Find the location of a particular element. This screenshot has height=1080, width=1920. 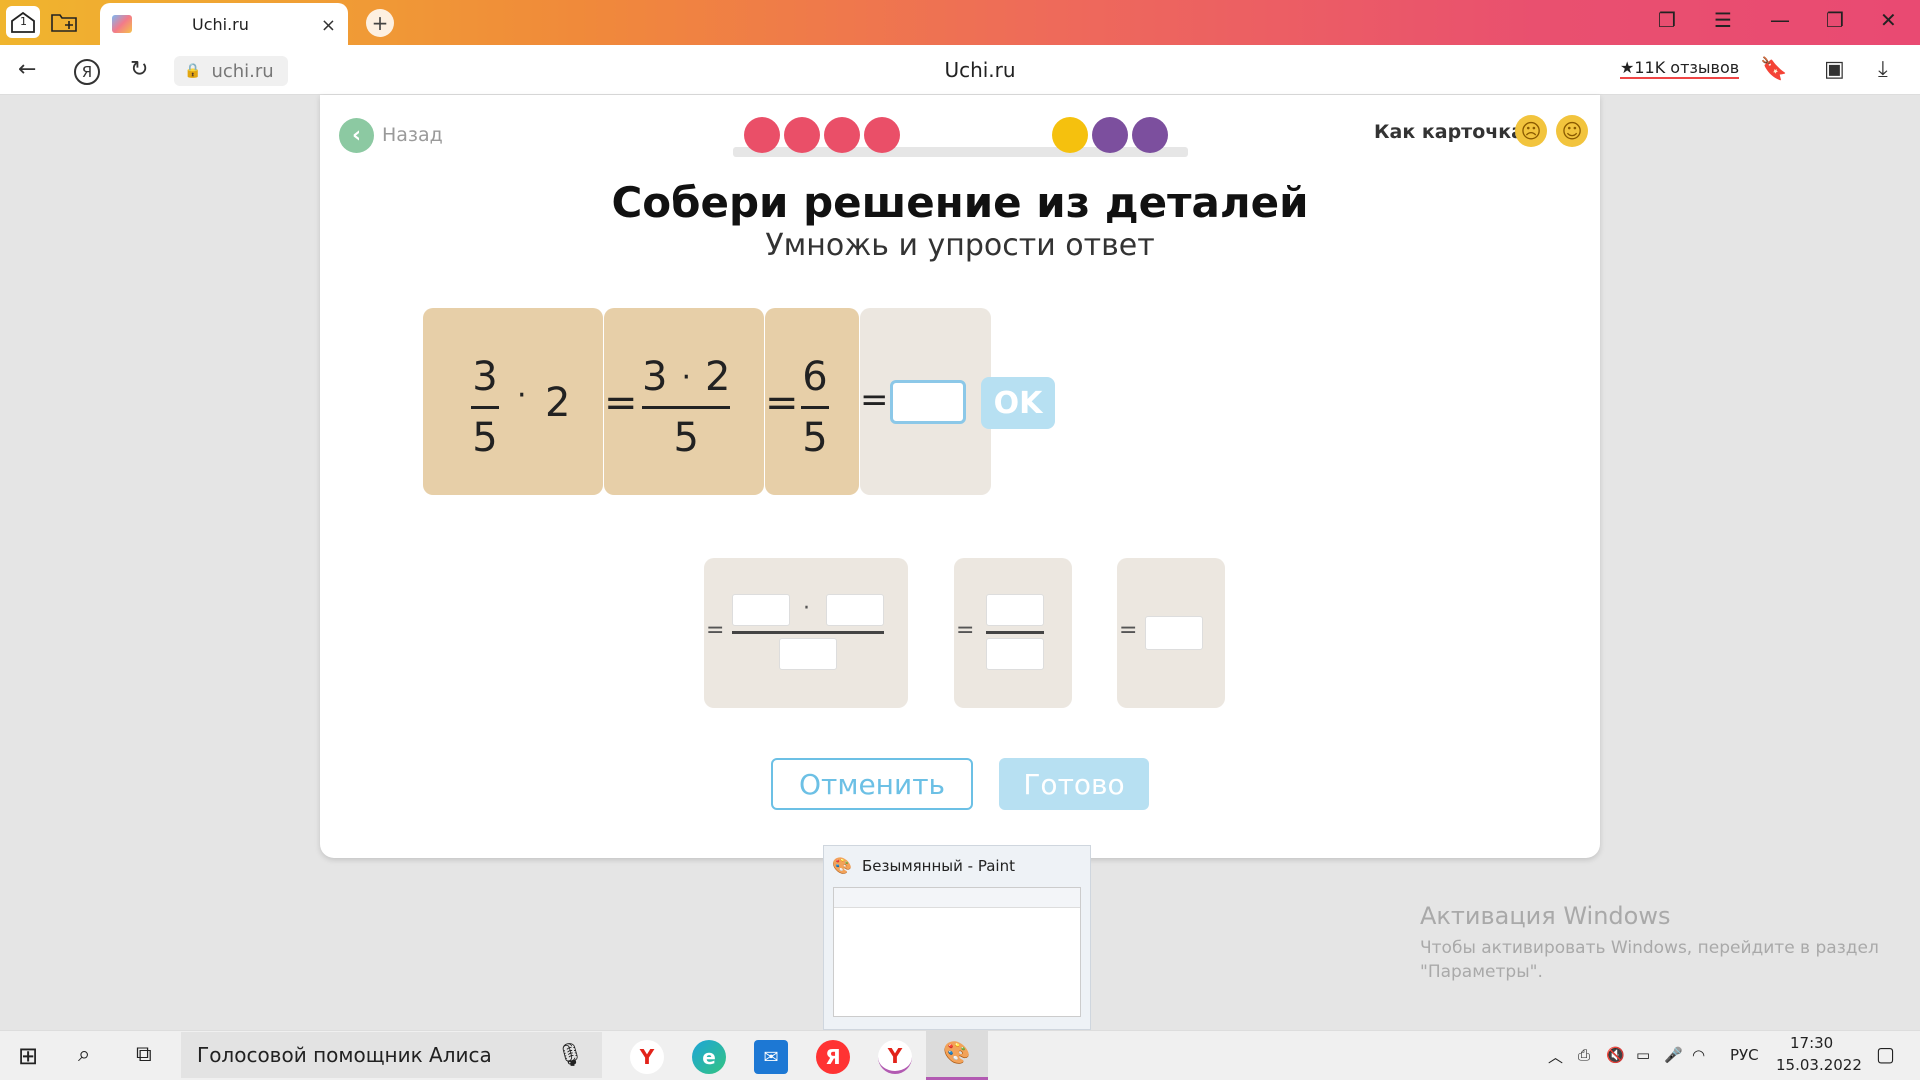

slot-numerator-b is located at coordinates (855, 610).